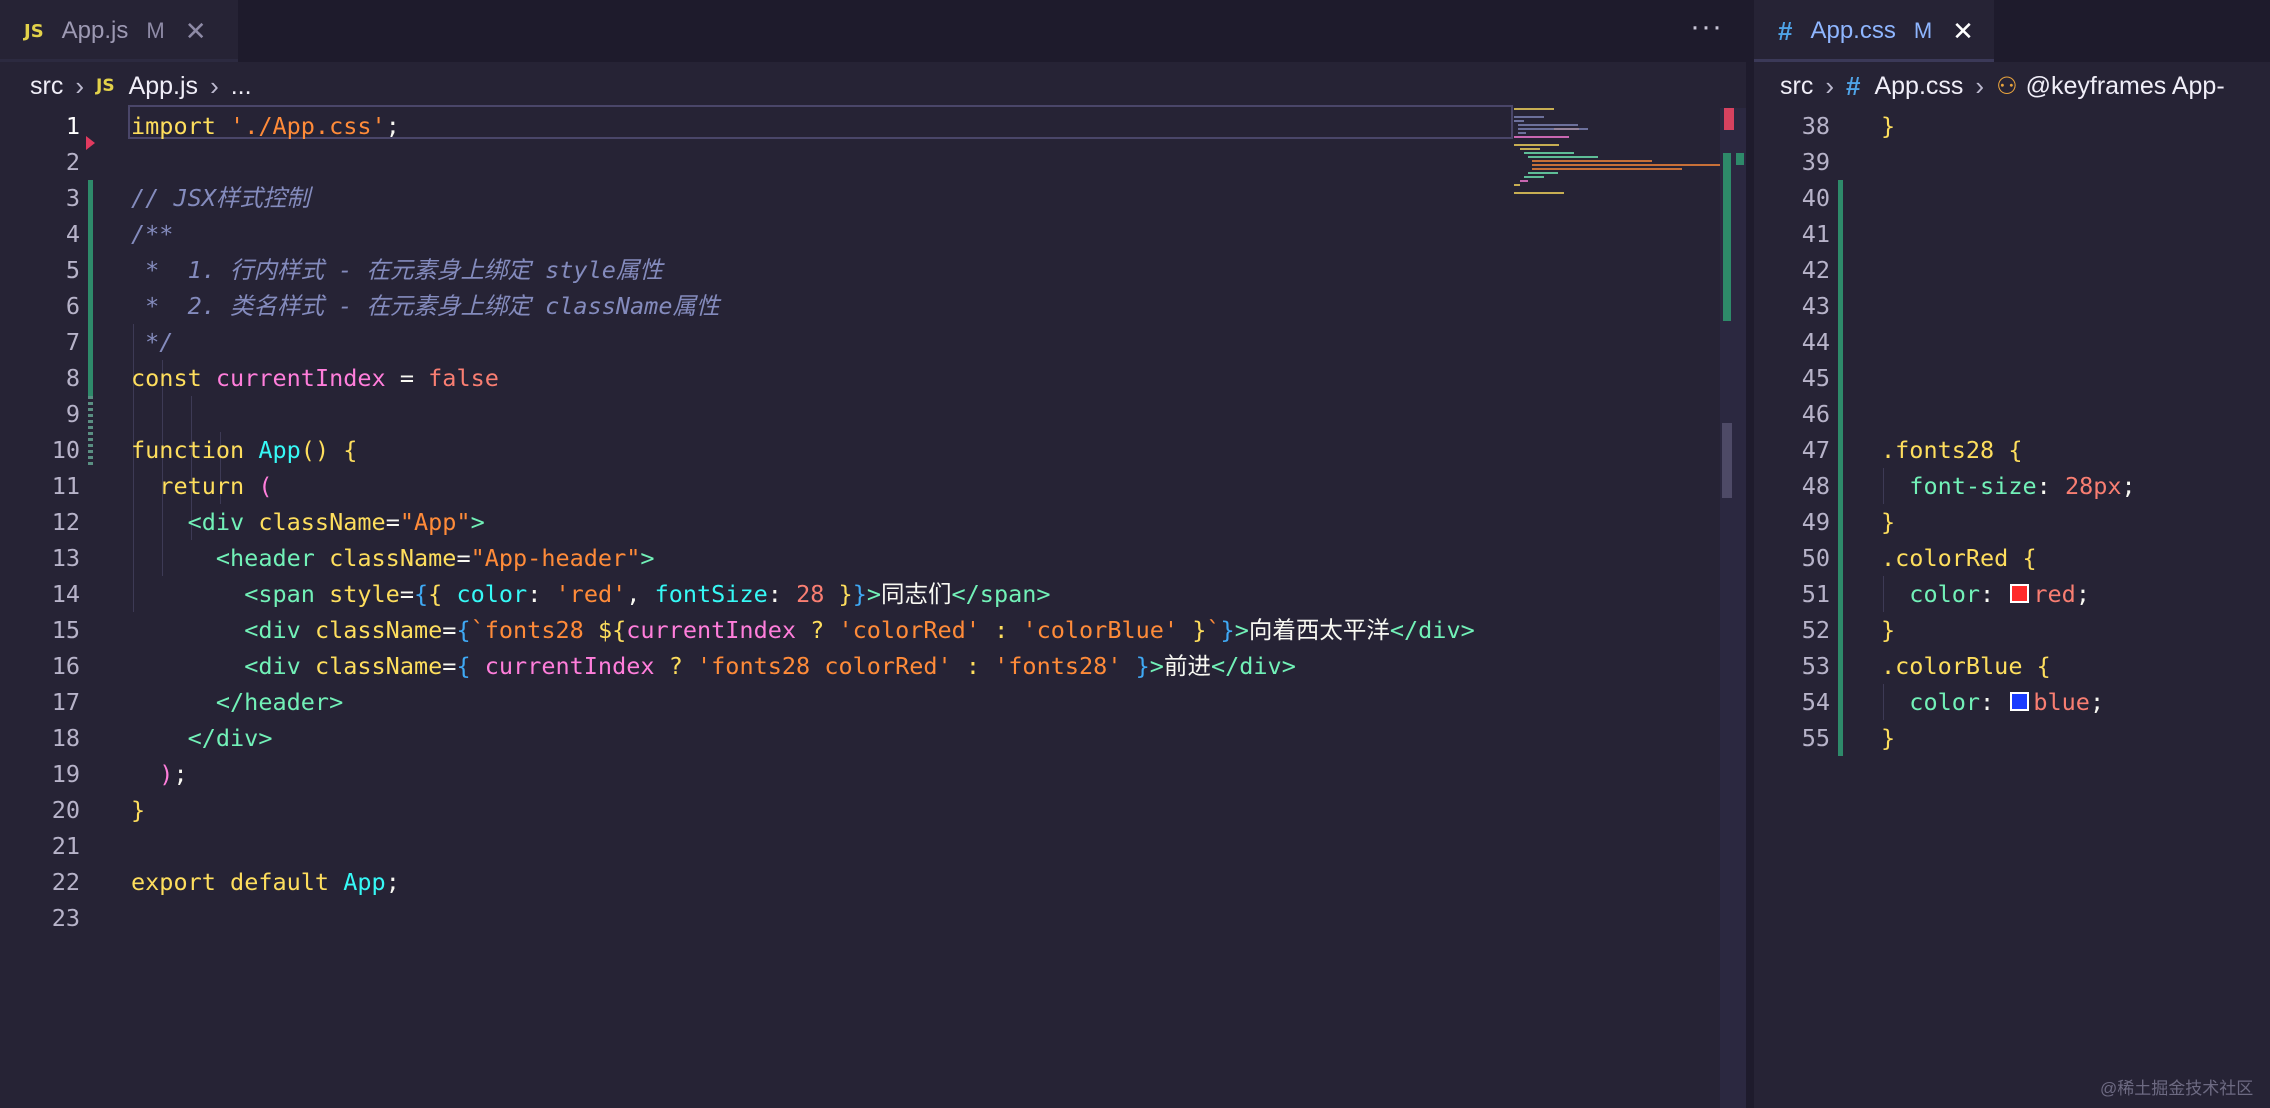 This screenshot has height=1108, width=2270. What do you see at coordinates (1853, 85) in the screenshot?
I see `css-file-icon: #` at bounding box center [1853, 85].